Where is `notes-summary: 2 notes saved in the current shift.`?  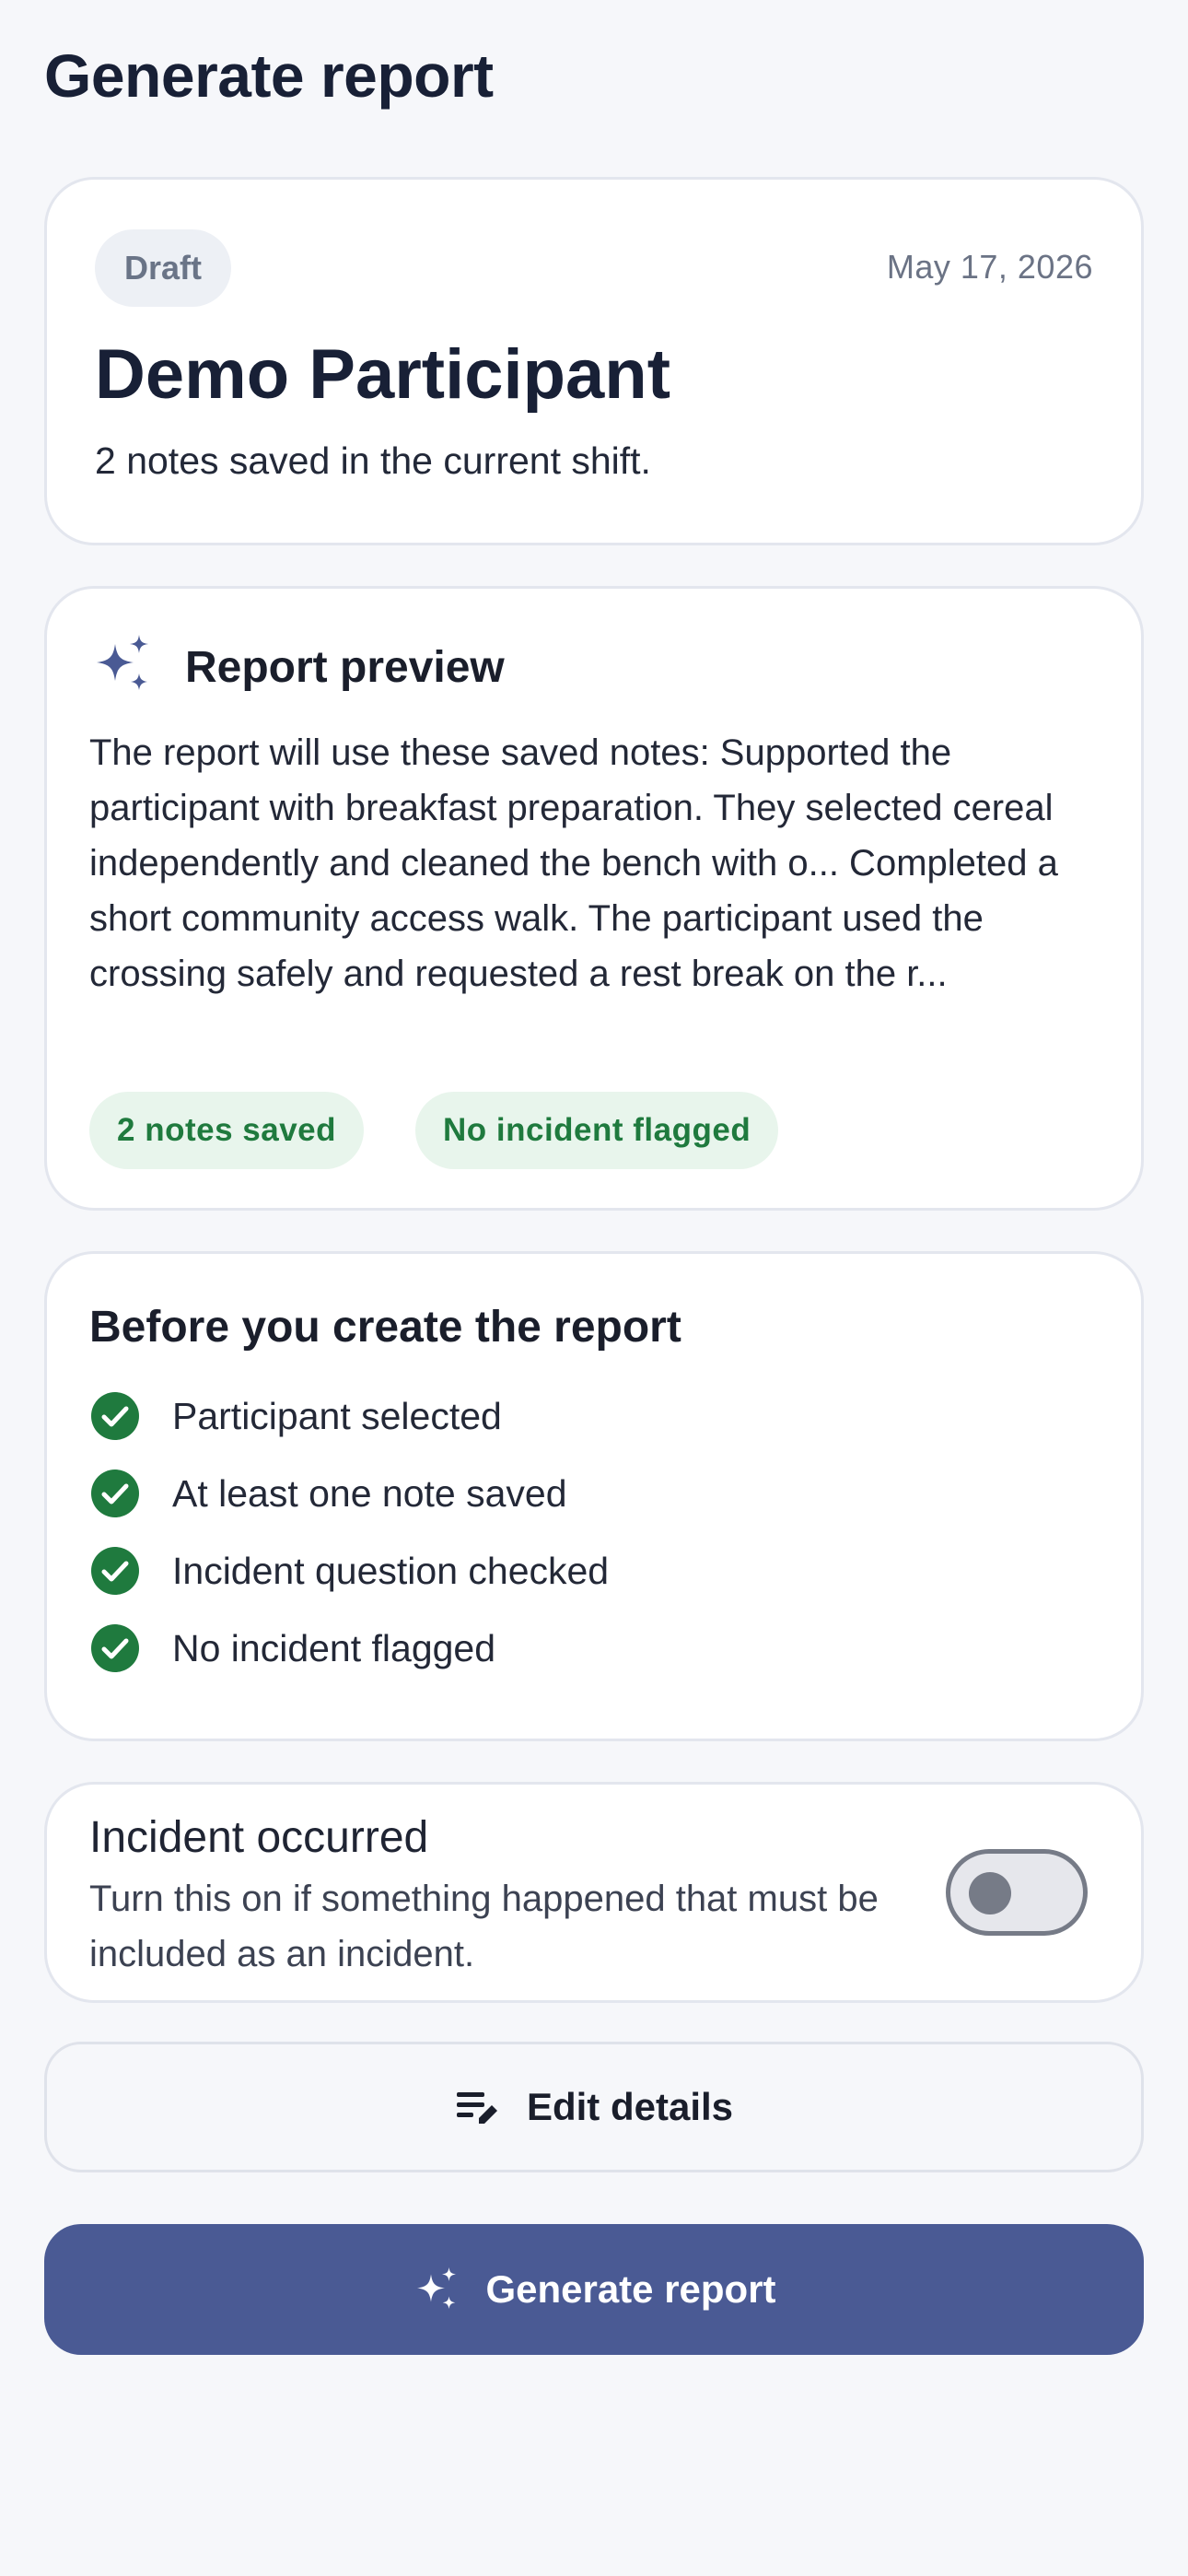 notes-summary: 2 notes saved in the current shift. is located at coordinates (373, 460).